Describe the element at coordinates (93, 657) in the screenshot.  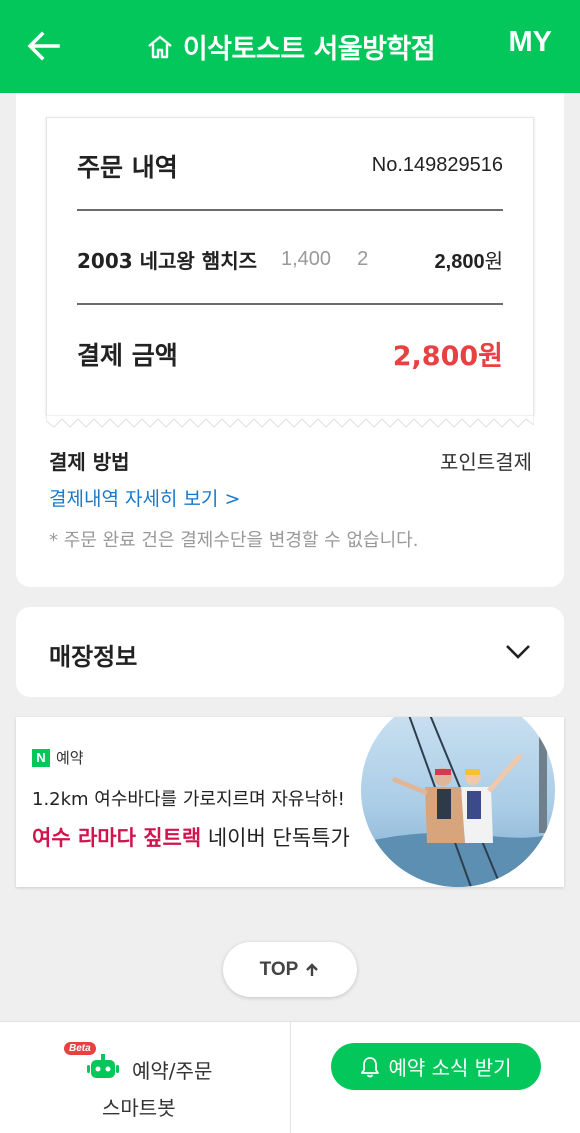
I see `store-info-title: 매장정보` at that location.